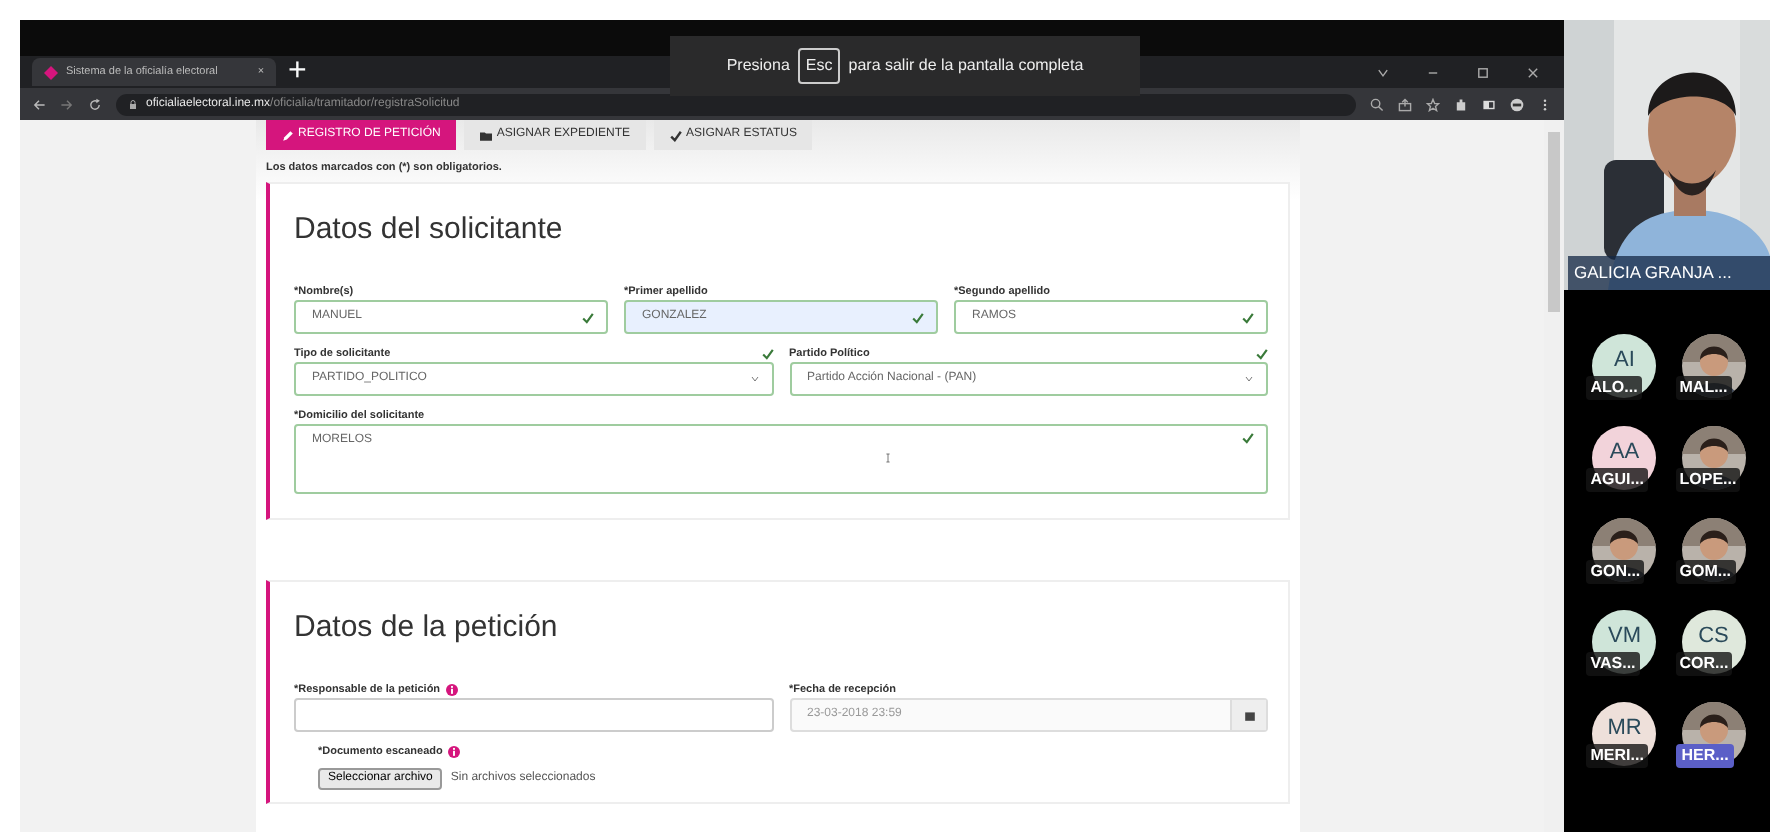 This screenshot has height=832, width=1770. Describe the element at coordinates (1377, 104) in the screenshot. I see `search-icon` at that location.